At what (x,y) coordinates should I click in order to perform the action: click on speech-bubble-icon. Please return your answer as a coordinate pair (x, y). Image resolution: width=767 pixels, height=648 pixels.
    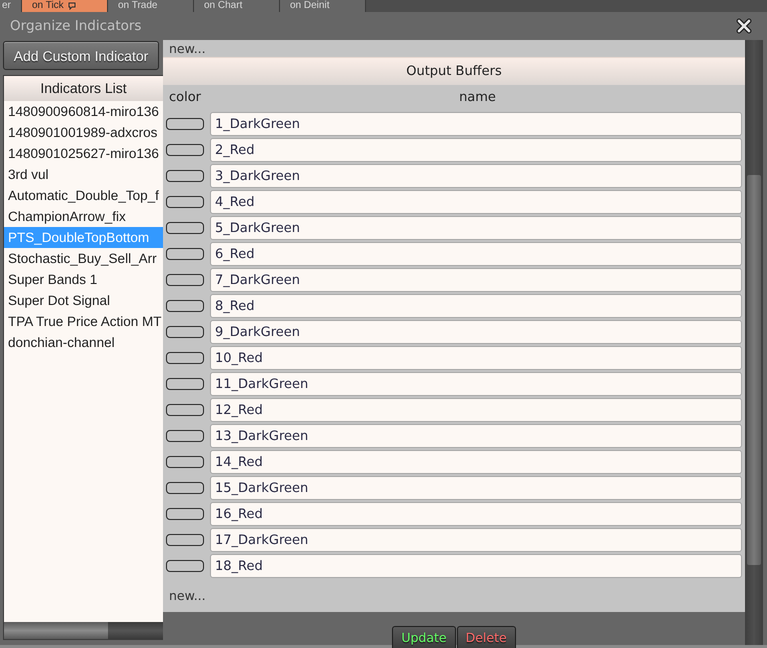
    Looking at the image, I should click on (72, 6).